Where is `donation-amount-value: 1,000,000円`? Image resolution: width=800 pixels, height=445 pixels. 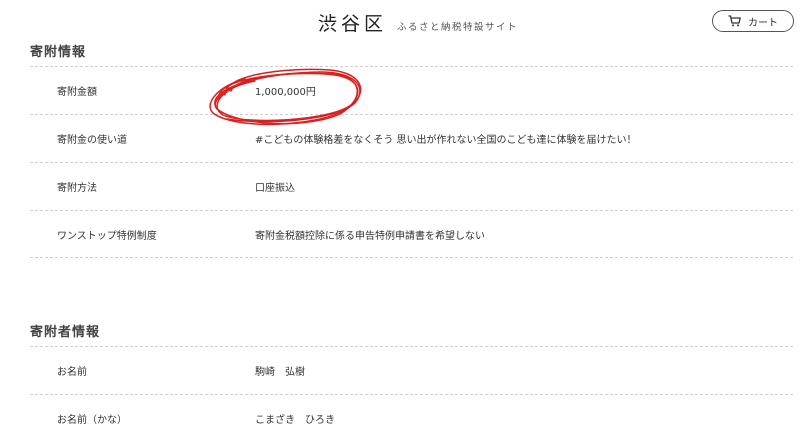 donation-amount-value: 1,000,000円 is located at coordinates (285, 92).